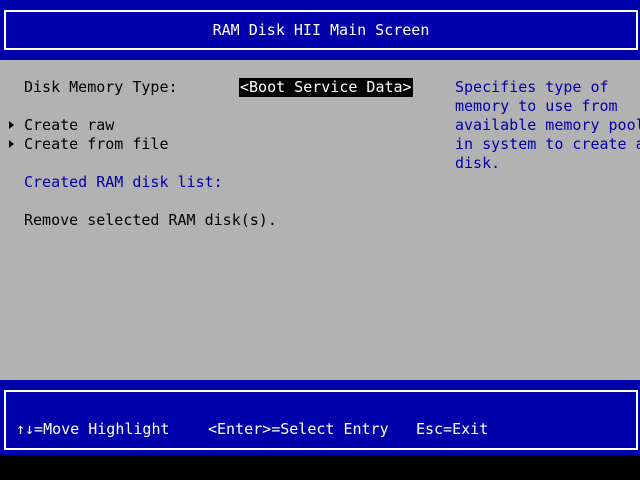 Image resolution: width=640 pixels, height=480 pixels. I want to click on disk-memory-type-label: Disk Memory Type:, so click(101, 87).